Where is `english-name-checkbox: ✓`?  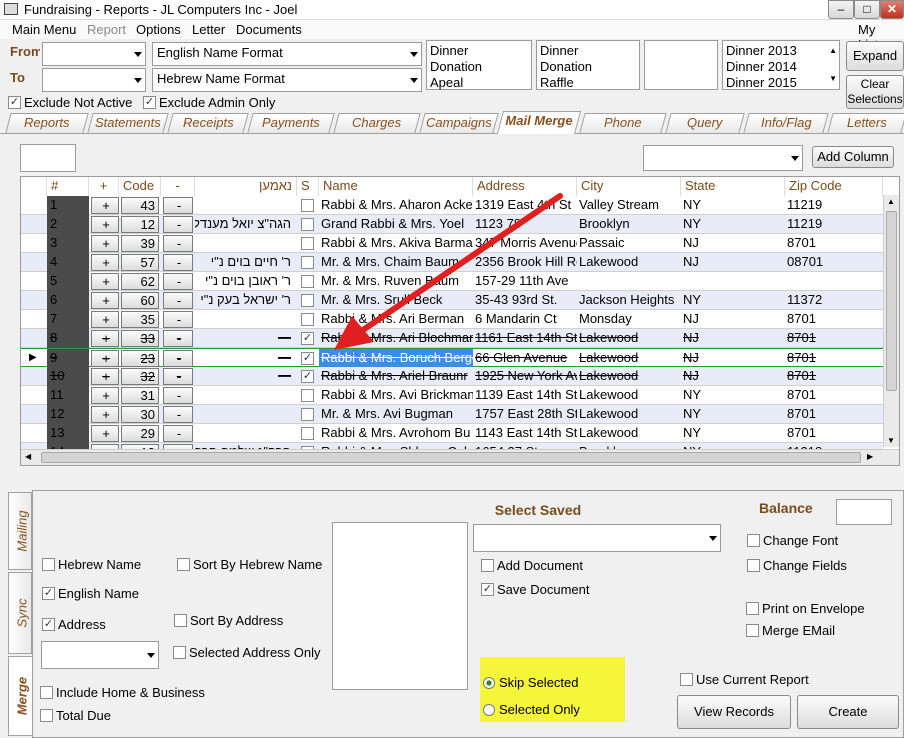
english-name-checkbox: ✓ is located at coordinates (48, 593).